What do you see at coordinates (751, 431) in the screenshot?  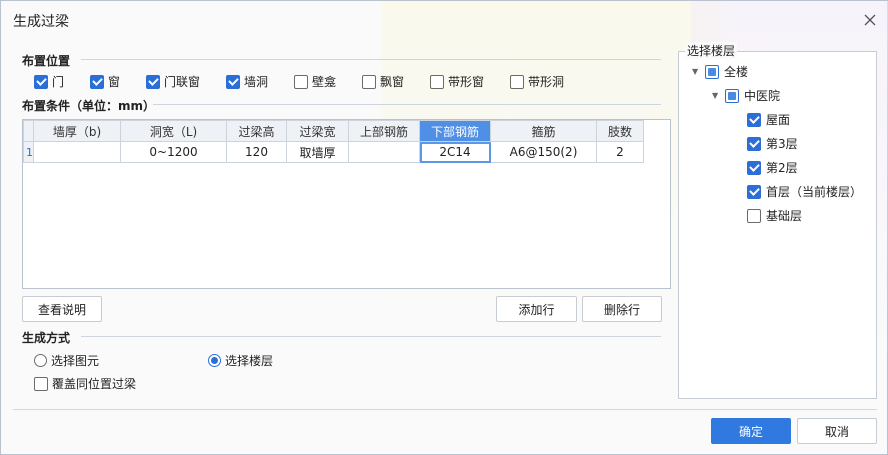 I see `ok-button: 确定` at bounding box center [751, 431].